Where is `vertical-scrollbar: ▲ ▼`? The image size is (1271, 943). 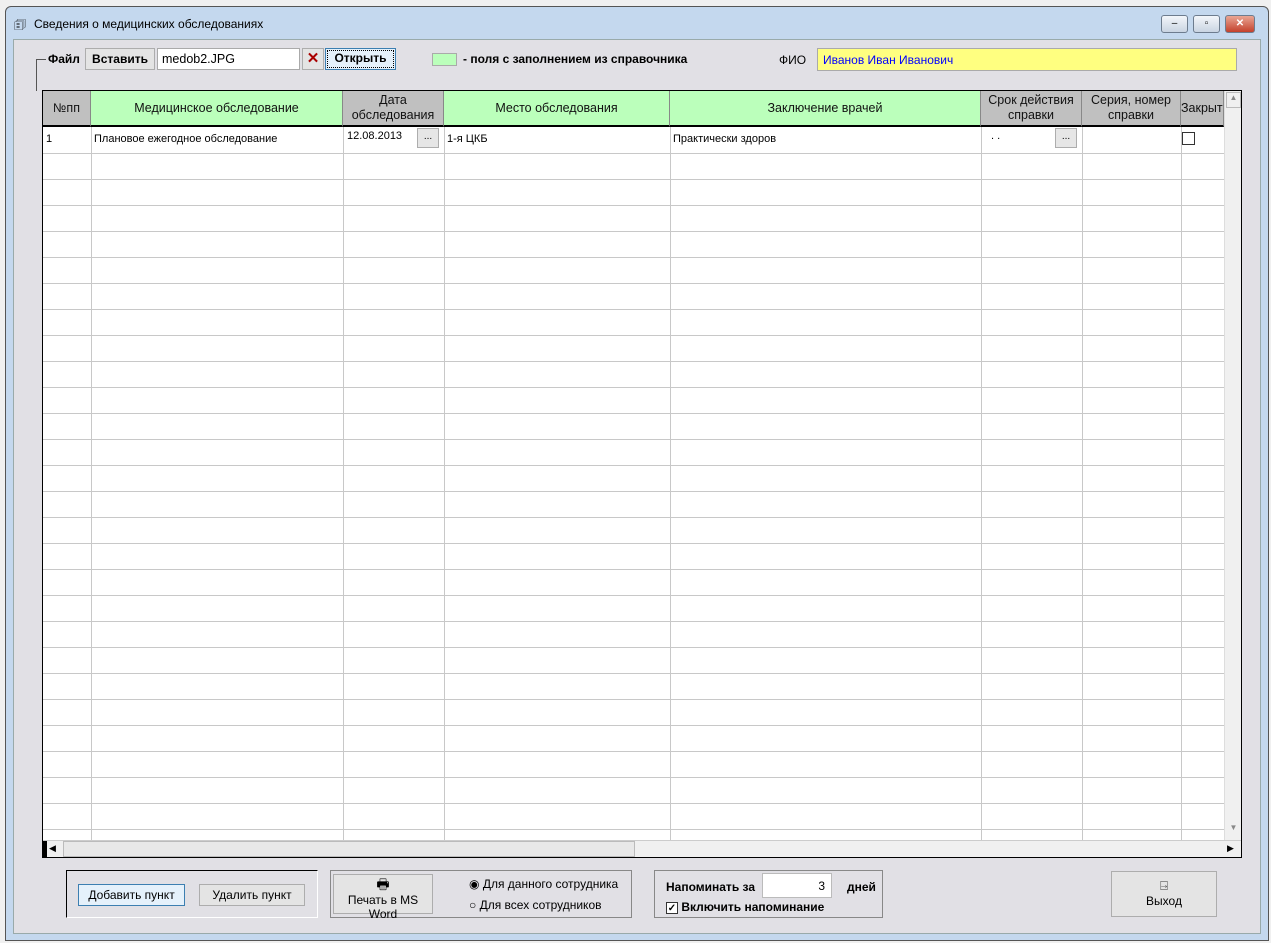
vertical-scrollbar: ▲ ▼ is located at coordinates (1232, 465).